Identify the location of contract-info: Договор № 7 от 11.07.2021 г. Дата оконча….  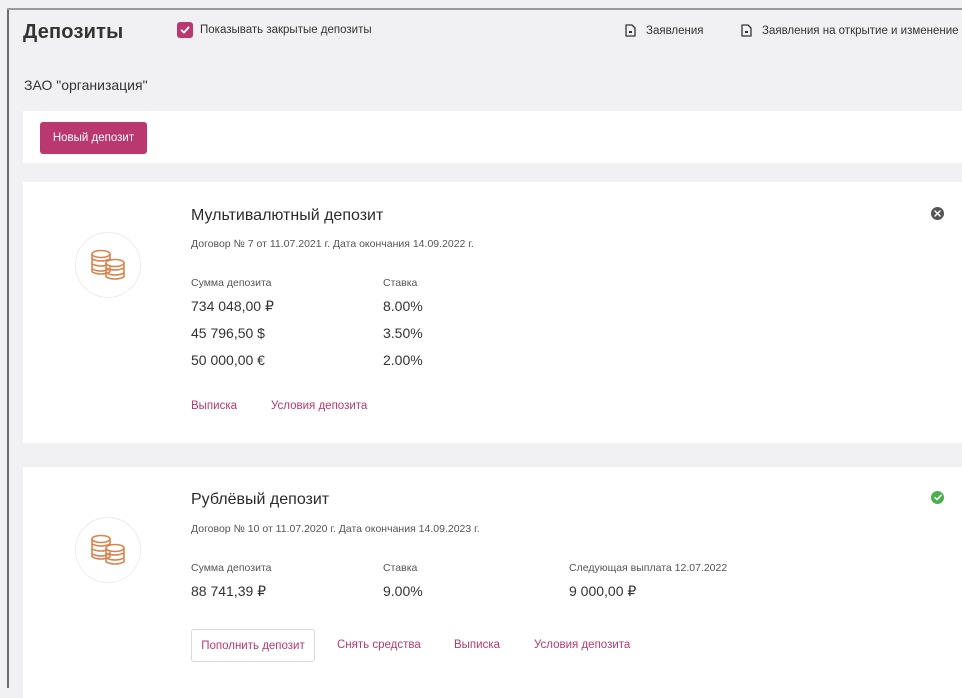
(332, 244).